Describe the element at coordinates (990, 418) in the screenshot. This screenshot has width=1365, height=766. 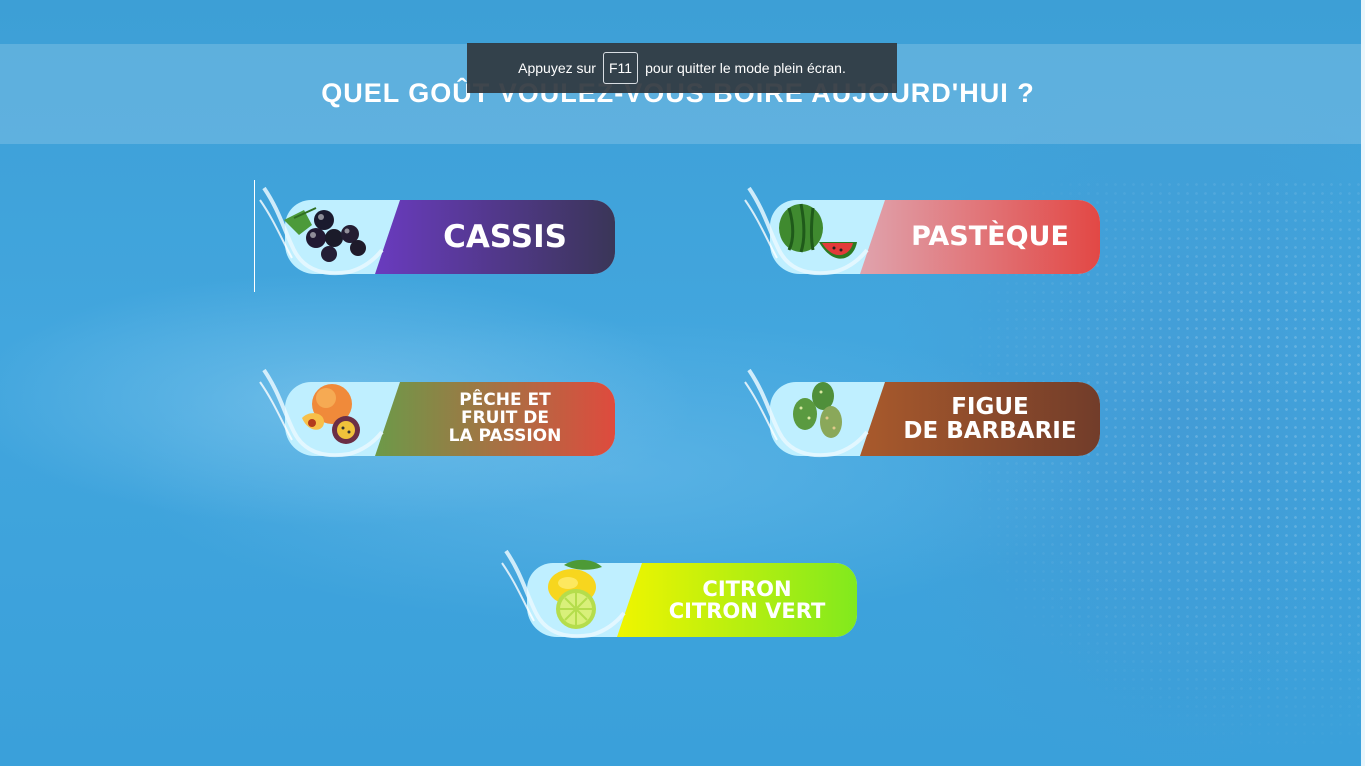
I see `flavor-label: FIGUE DE BARBARIE` at that location.